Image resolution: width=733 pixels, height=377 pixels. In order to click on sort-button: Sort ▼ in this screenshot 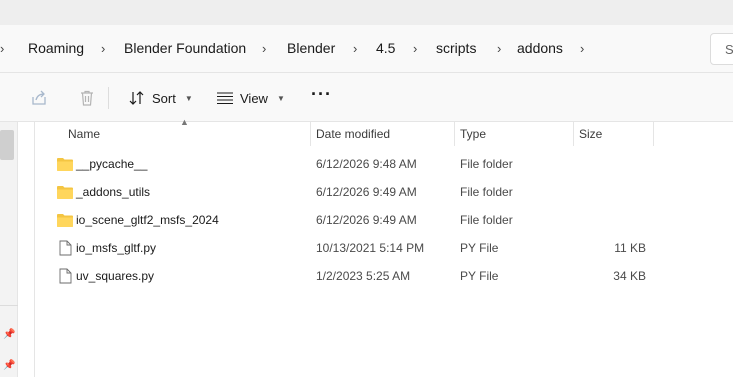, I will do `click(160, 98)`.